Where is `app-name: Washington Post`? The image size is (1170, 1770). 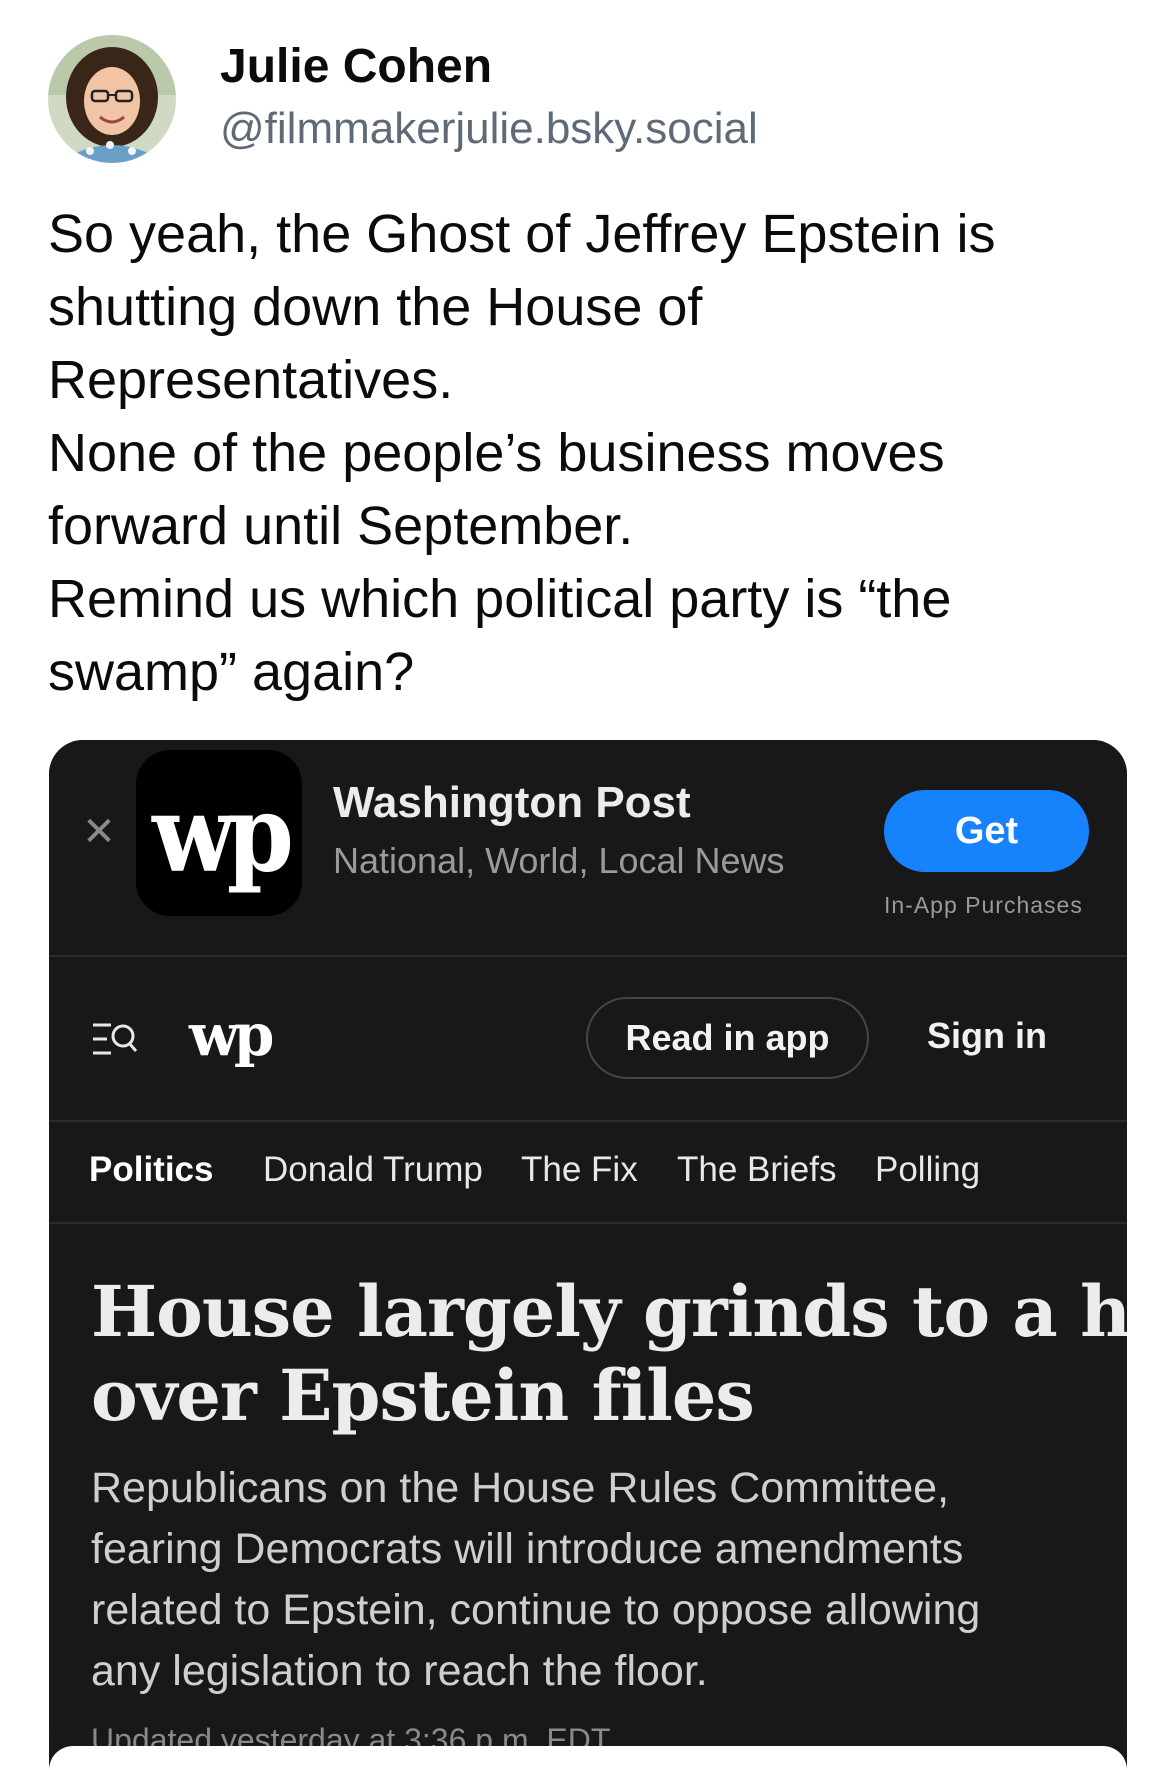 app-name: Washington Post is located at coordinates (512, 802).